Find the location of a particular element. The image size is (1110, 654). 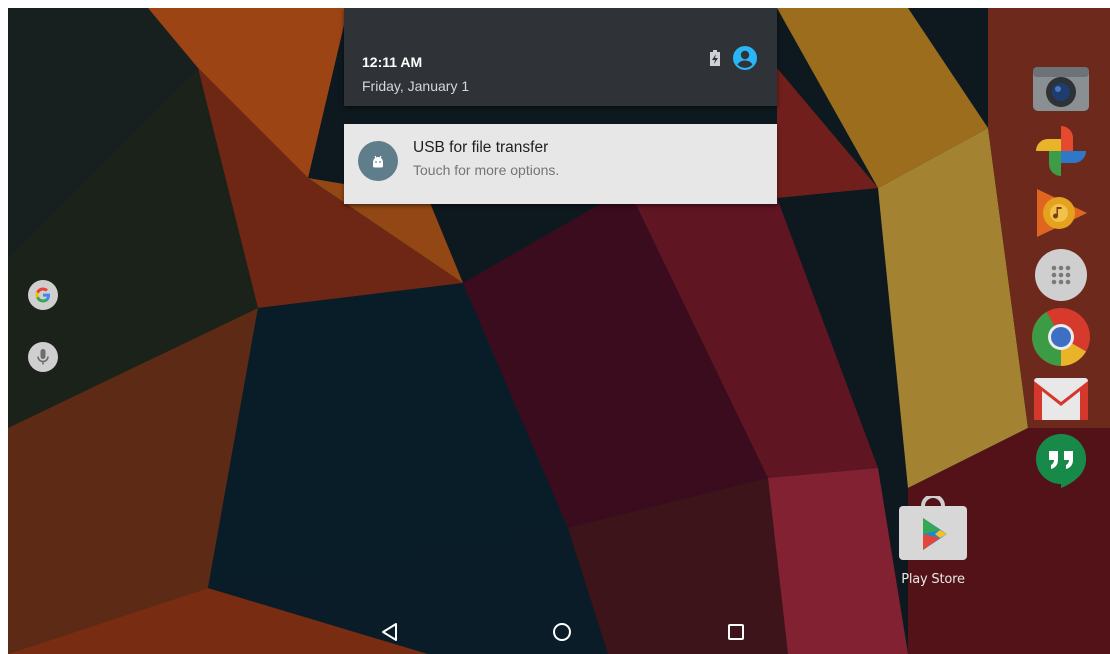

playstore-shortcut: Play Store is located at coordinates (933, 540).